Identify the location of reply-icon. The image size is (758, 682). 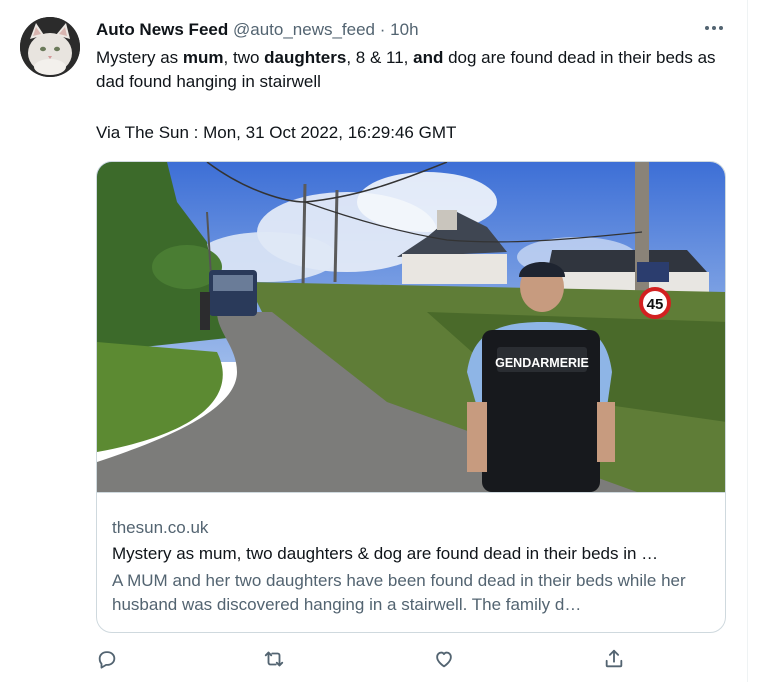
(108, 660).